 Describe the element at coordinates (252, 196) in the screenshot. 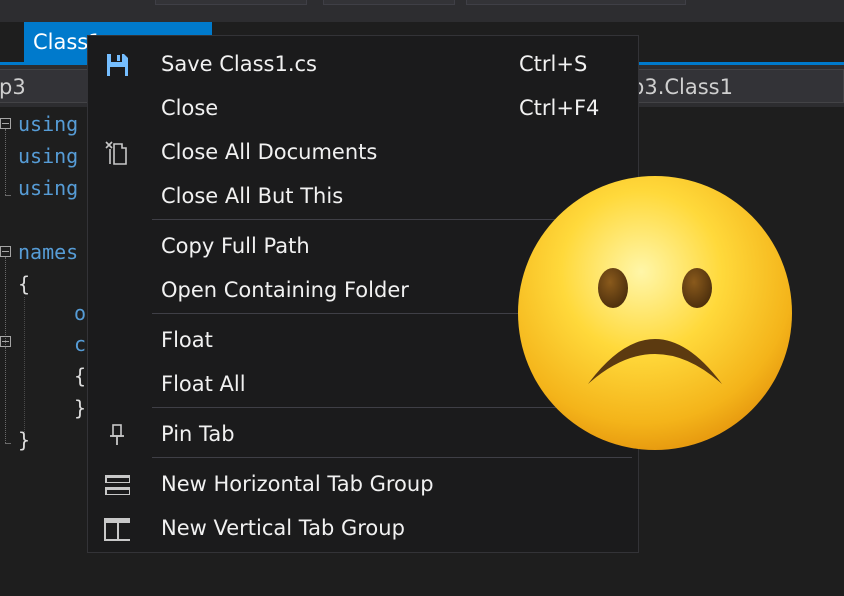

I see `menu-item-label: Close All But This` at that location.